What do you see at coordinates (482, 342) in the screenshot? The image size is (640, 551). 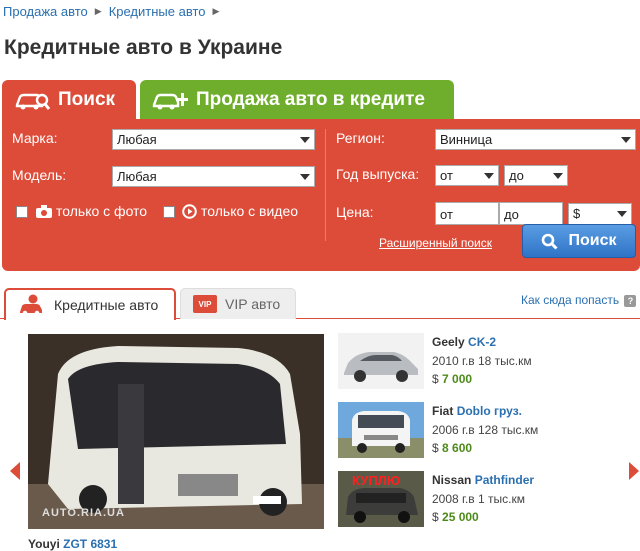 I see `car-model-link: CK-2` at bounding box center [482, 342].